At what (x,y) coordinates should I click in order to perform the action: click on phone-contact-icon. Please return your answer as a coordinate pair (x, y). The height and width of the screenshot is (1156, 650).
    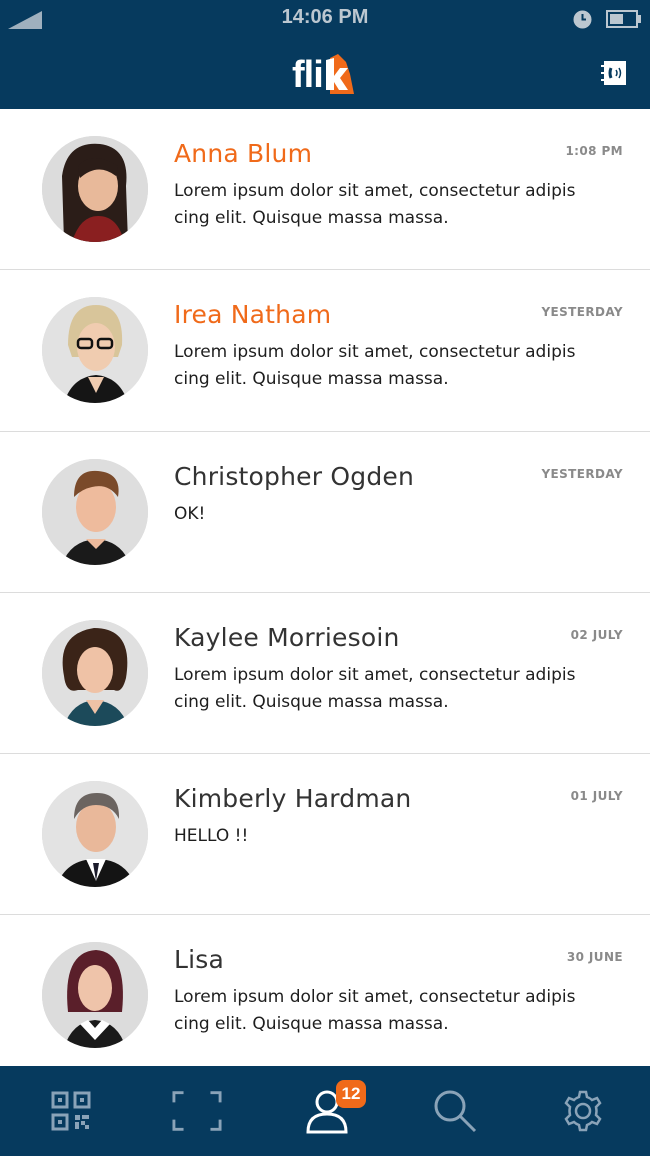
    Looking at the image, I should click on (614, 73).